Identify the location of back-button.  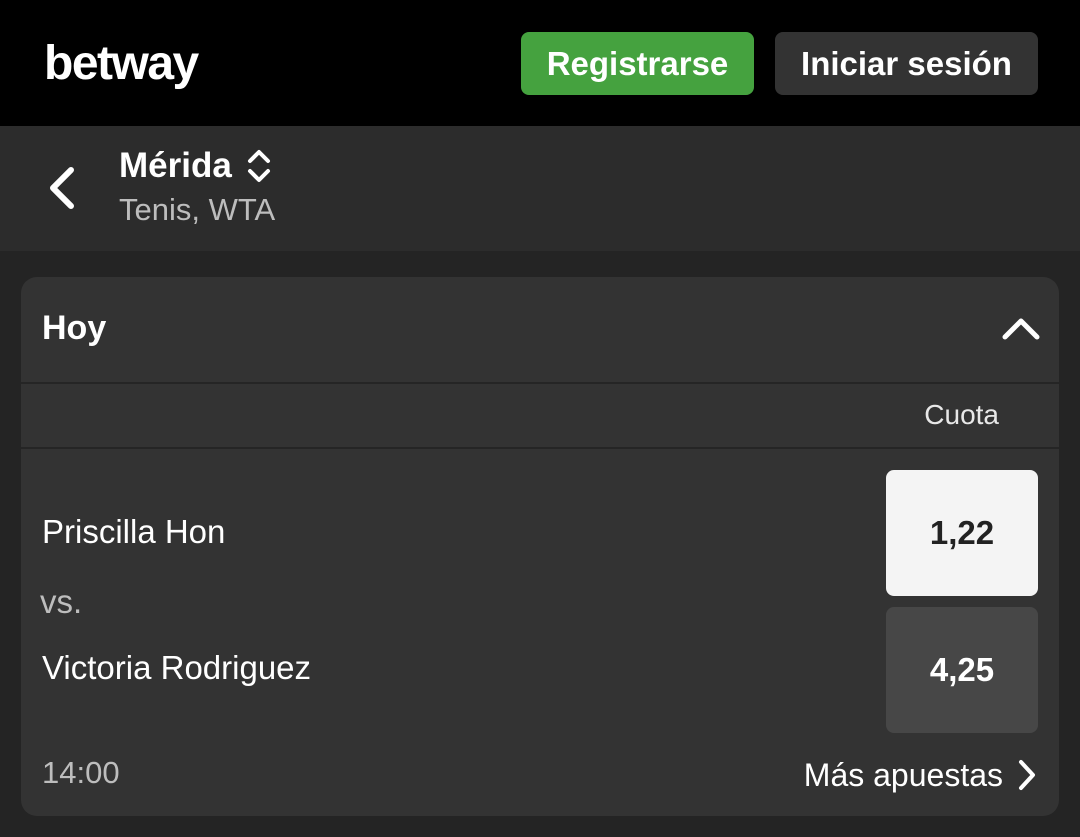
(62, 188).